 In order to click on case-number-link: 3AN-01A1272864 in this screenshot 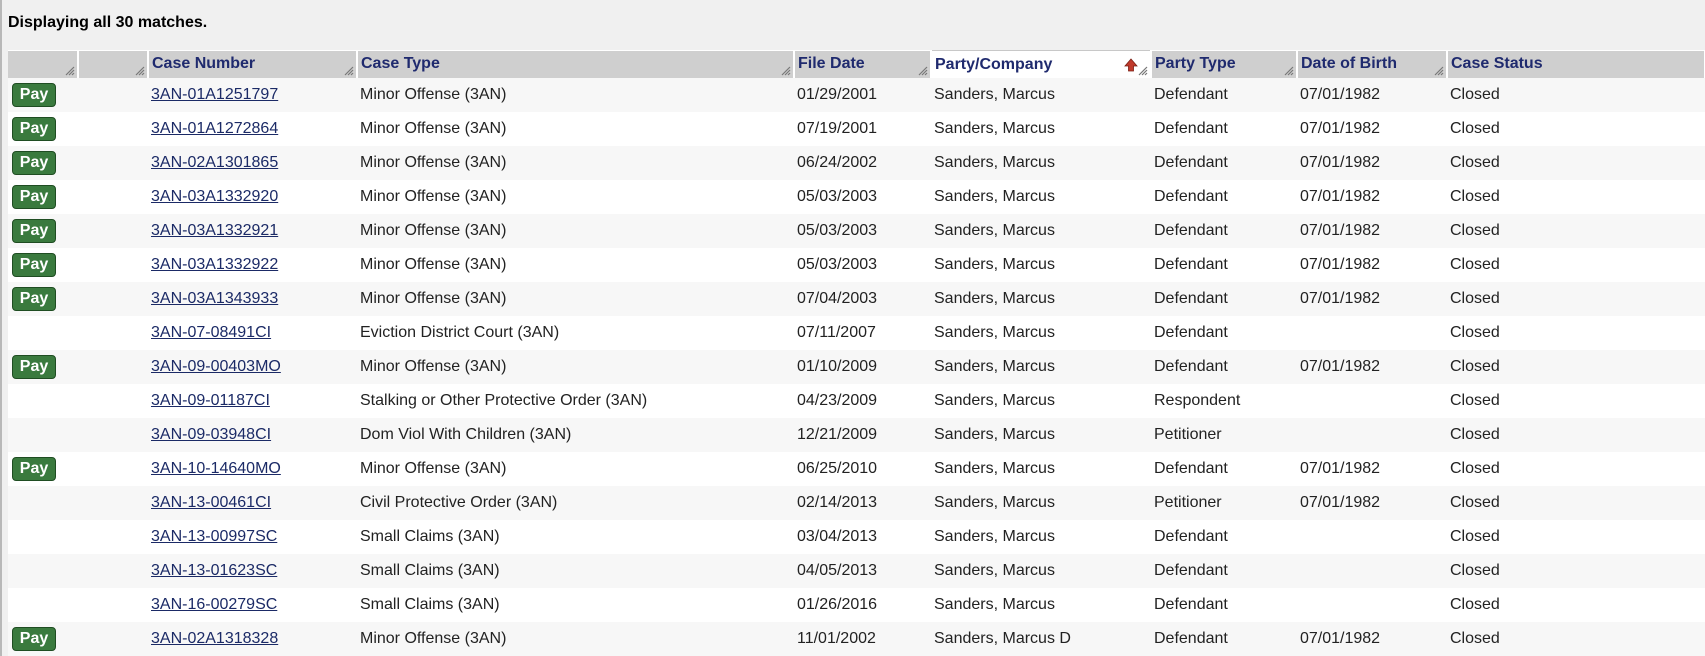, I will do `click(214, 128)`.